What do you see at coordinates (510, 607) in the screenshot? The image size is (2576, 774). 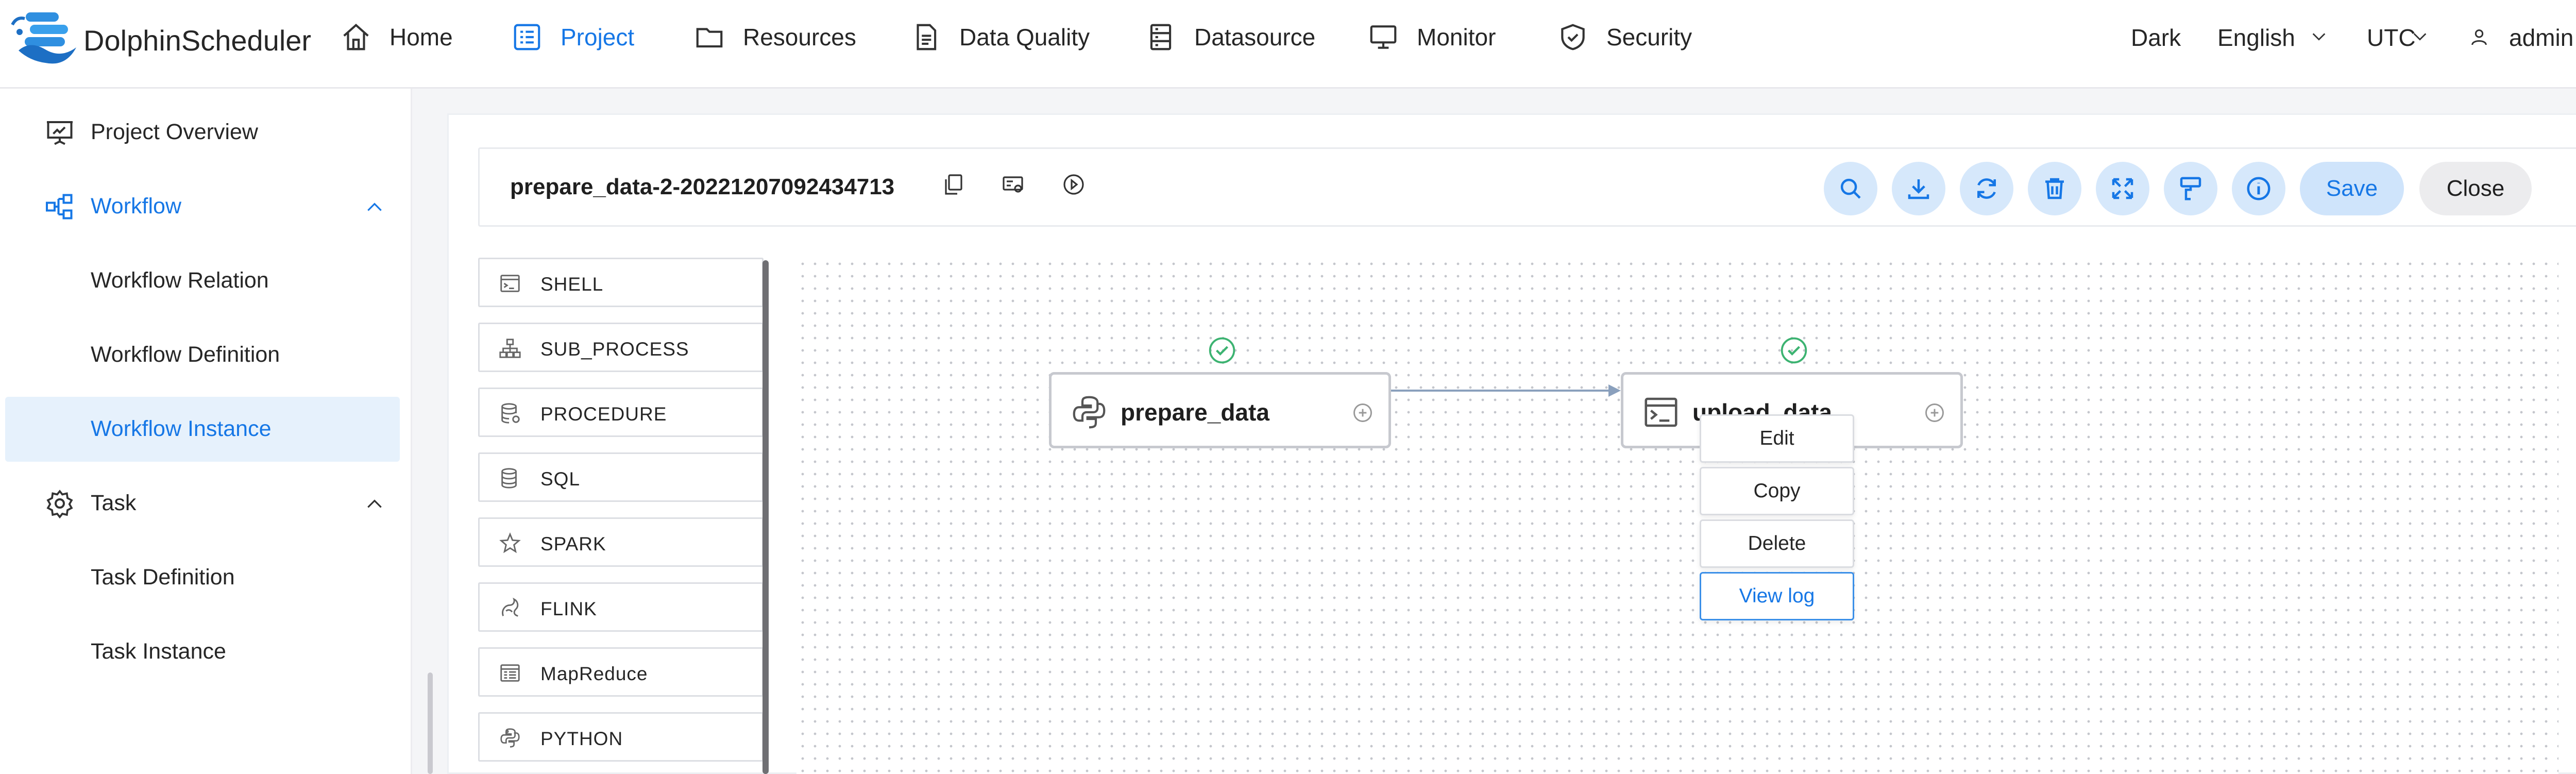 I see `flink-icon` at bounding box center [510, 607].